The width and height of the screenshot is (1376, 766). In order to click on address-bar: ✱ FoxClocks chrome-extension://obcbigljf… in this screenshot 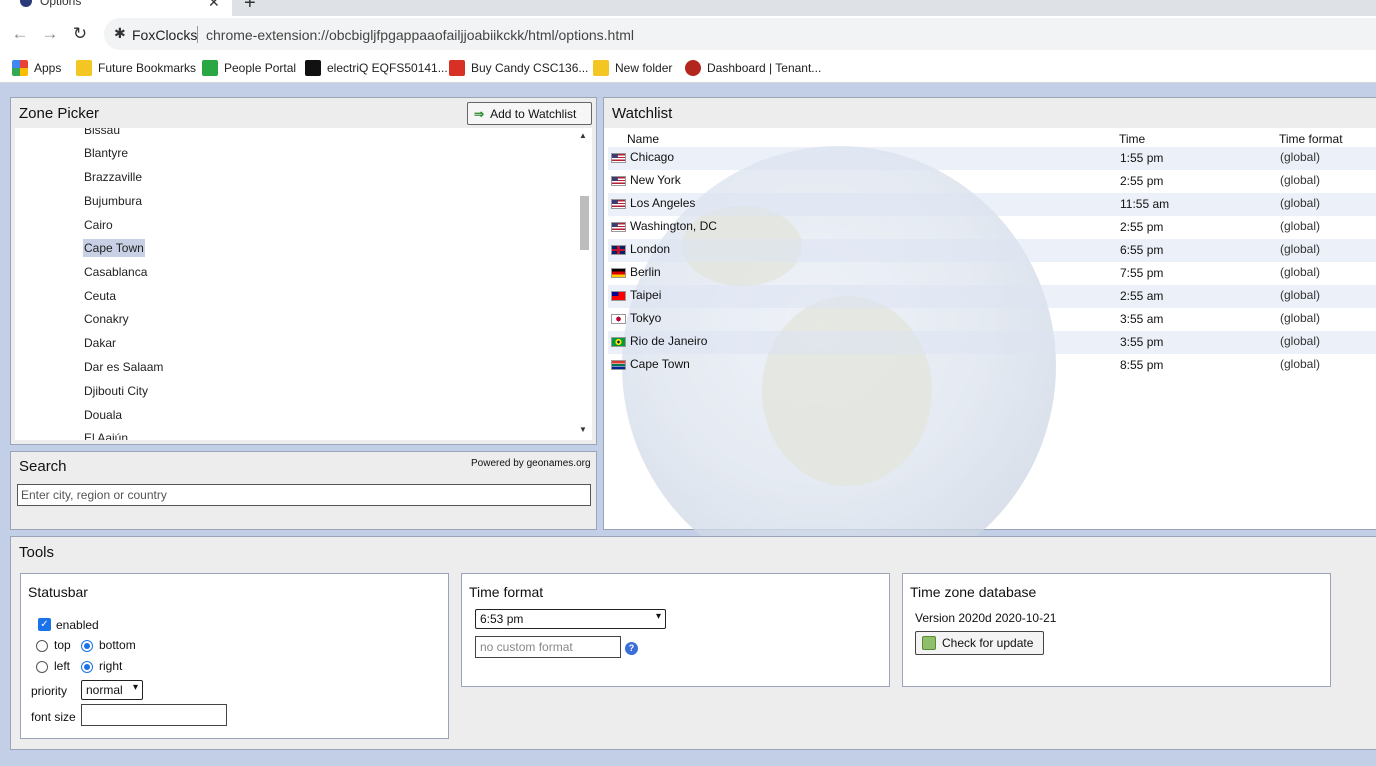, I will do `click(740, 34)`.